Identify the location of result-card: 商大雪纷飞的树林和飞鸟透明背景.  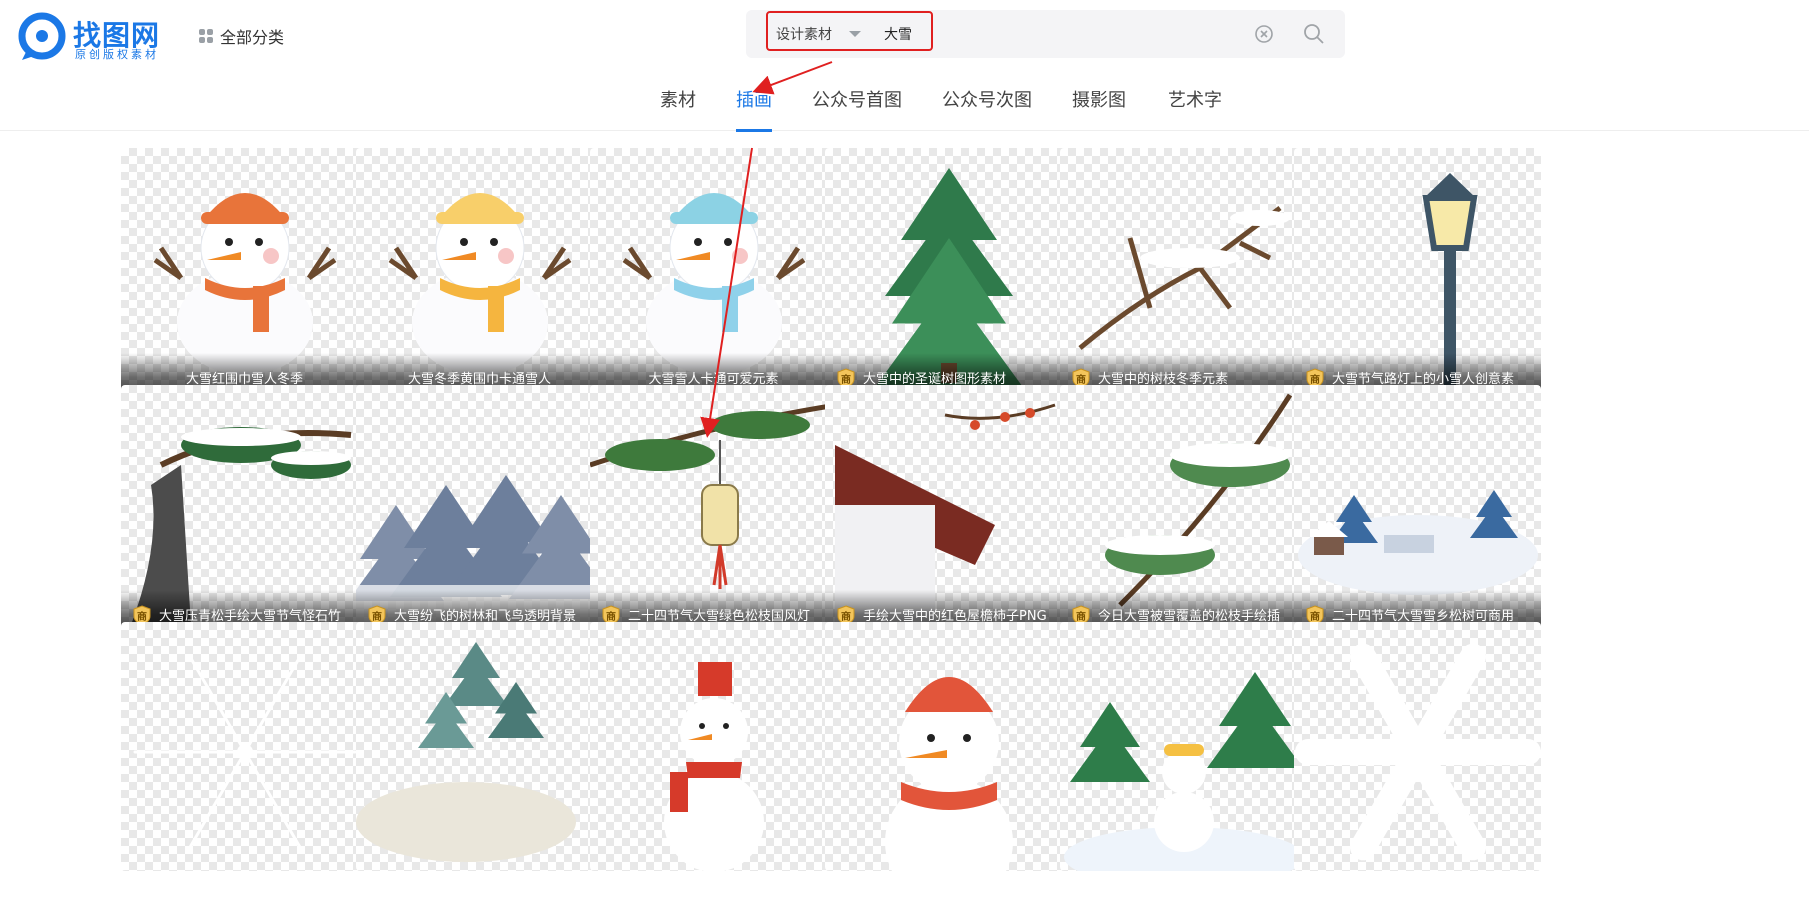
(479, 509).